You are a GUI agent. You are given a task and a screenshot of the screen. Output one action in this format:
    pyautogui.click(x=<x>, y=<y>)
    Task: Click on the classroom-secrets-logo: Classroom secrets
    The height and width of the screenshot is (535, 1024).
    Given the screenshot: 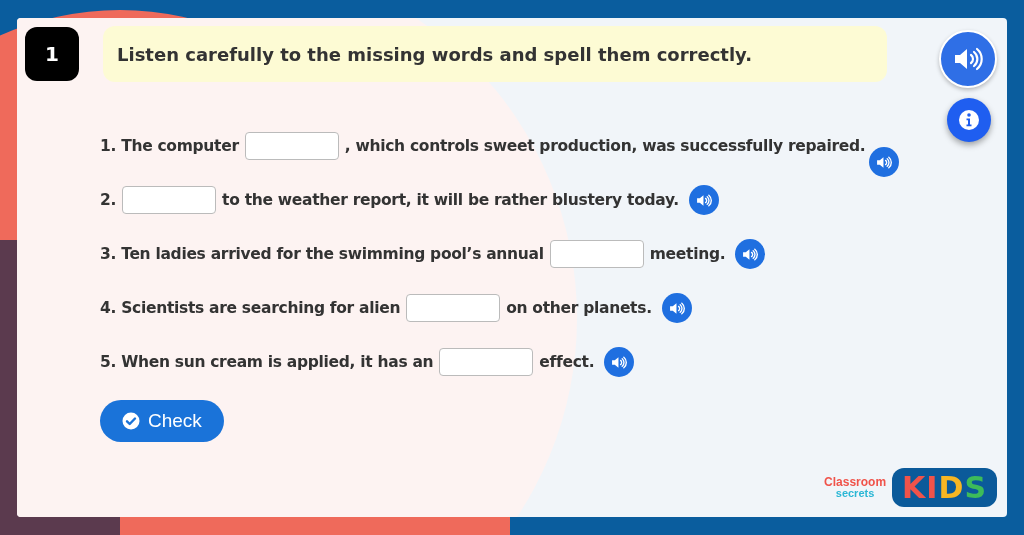 What is the action you would take?
    pyautogui.click(x=855, y=487)
    